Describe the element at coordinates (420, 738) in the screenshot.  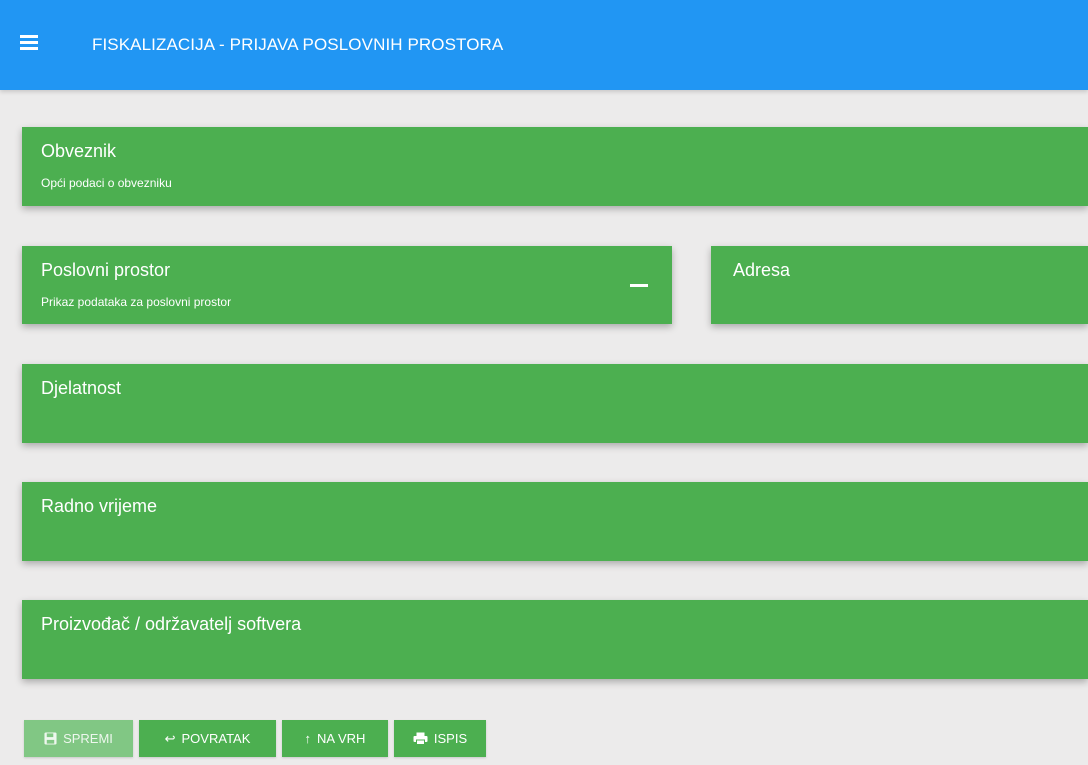
I see `print-icon` at that location.